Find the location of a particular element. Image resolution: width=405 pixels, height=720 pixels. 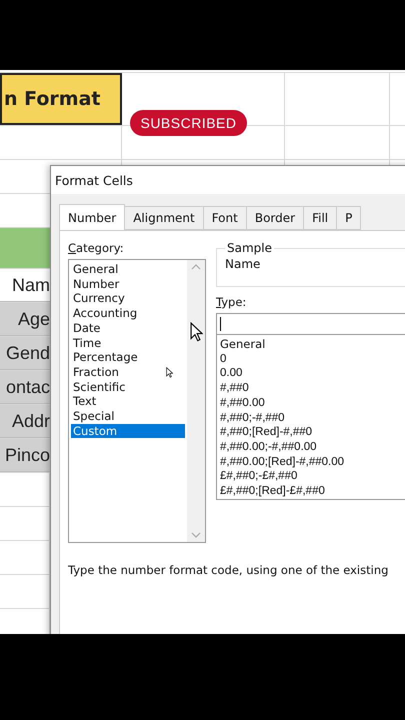

tab: Alignment is located at coordinates (164, 218).